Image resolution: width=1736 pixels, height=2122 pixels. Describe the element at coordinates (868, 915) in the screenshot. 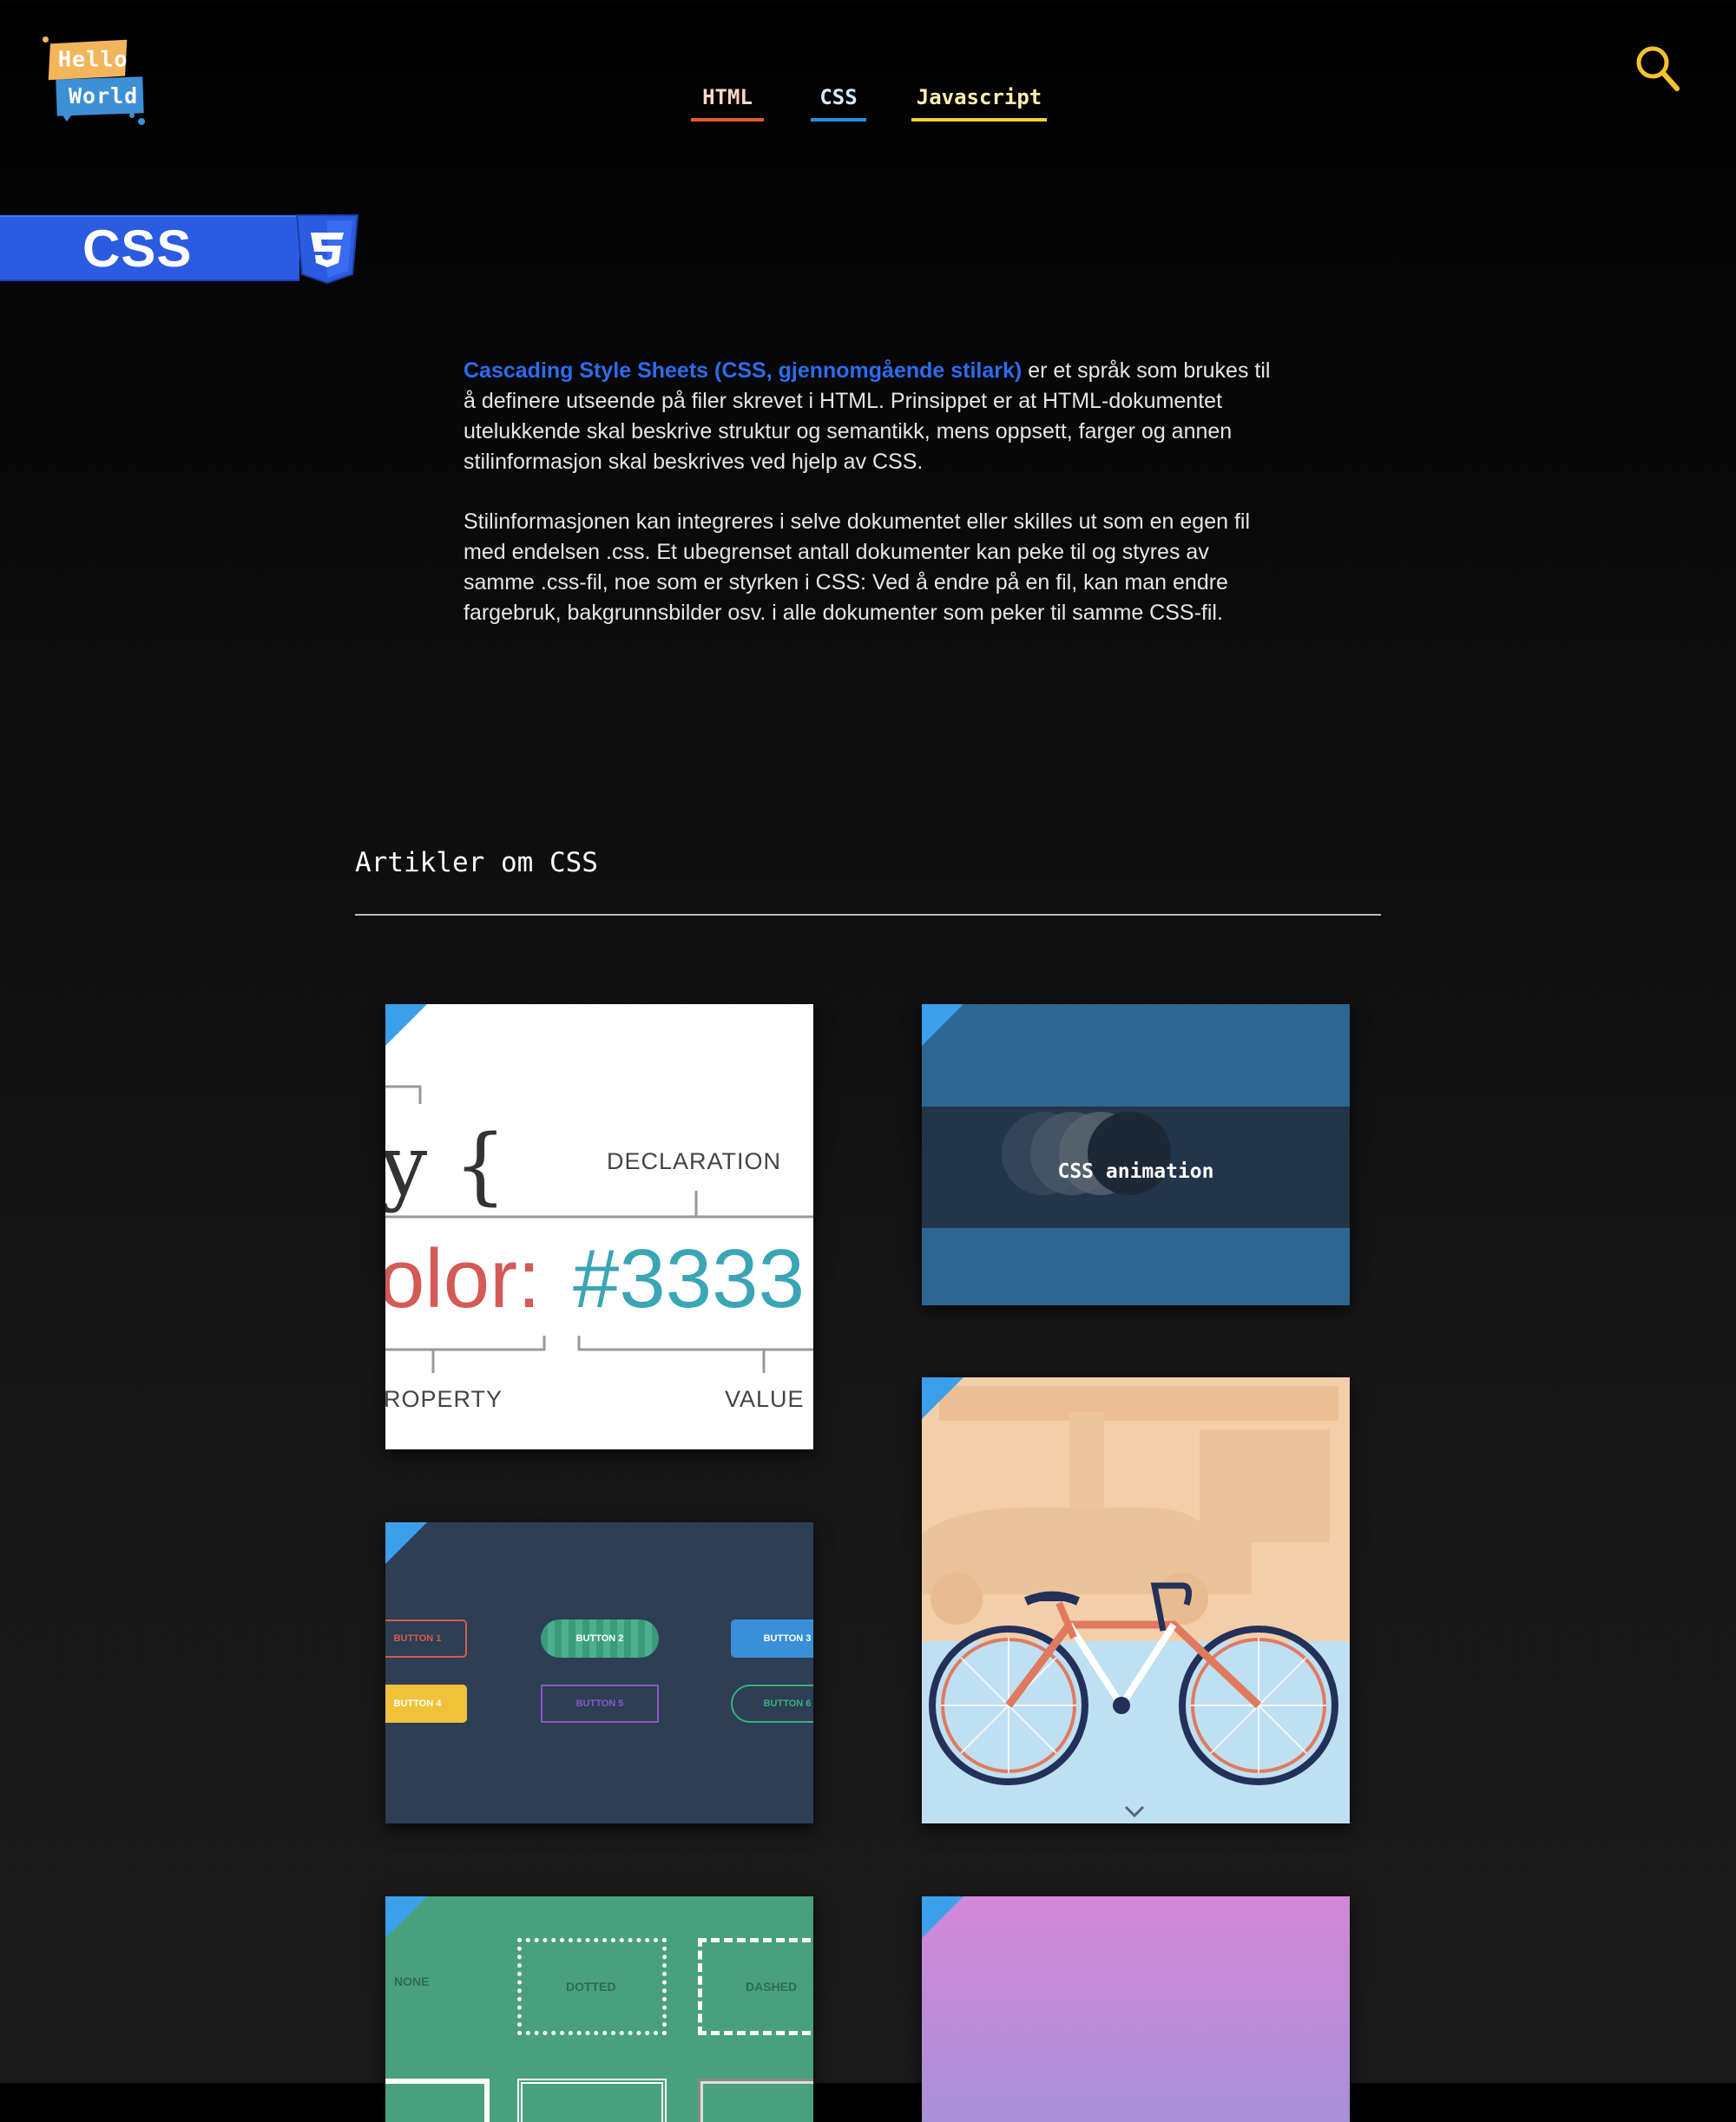

I see `section-divider` at that location.